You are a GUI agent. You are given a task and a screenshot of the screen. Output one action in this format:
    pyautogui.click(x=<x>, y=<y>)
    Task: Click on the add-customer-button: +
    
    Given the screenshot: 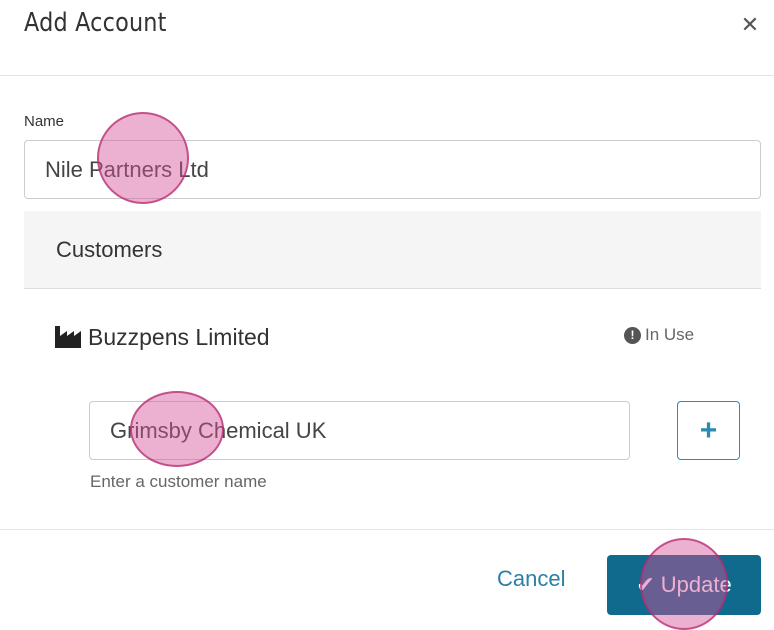 What is the action you would take?
    pyautogui.click(x=708, y=430)
    